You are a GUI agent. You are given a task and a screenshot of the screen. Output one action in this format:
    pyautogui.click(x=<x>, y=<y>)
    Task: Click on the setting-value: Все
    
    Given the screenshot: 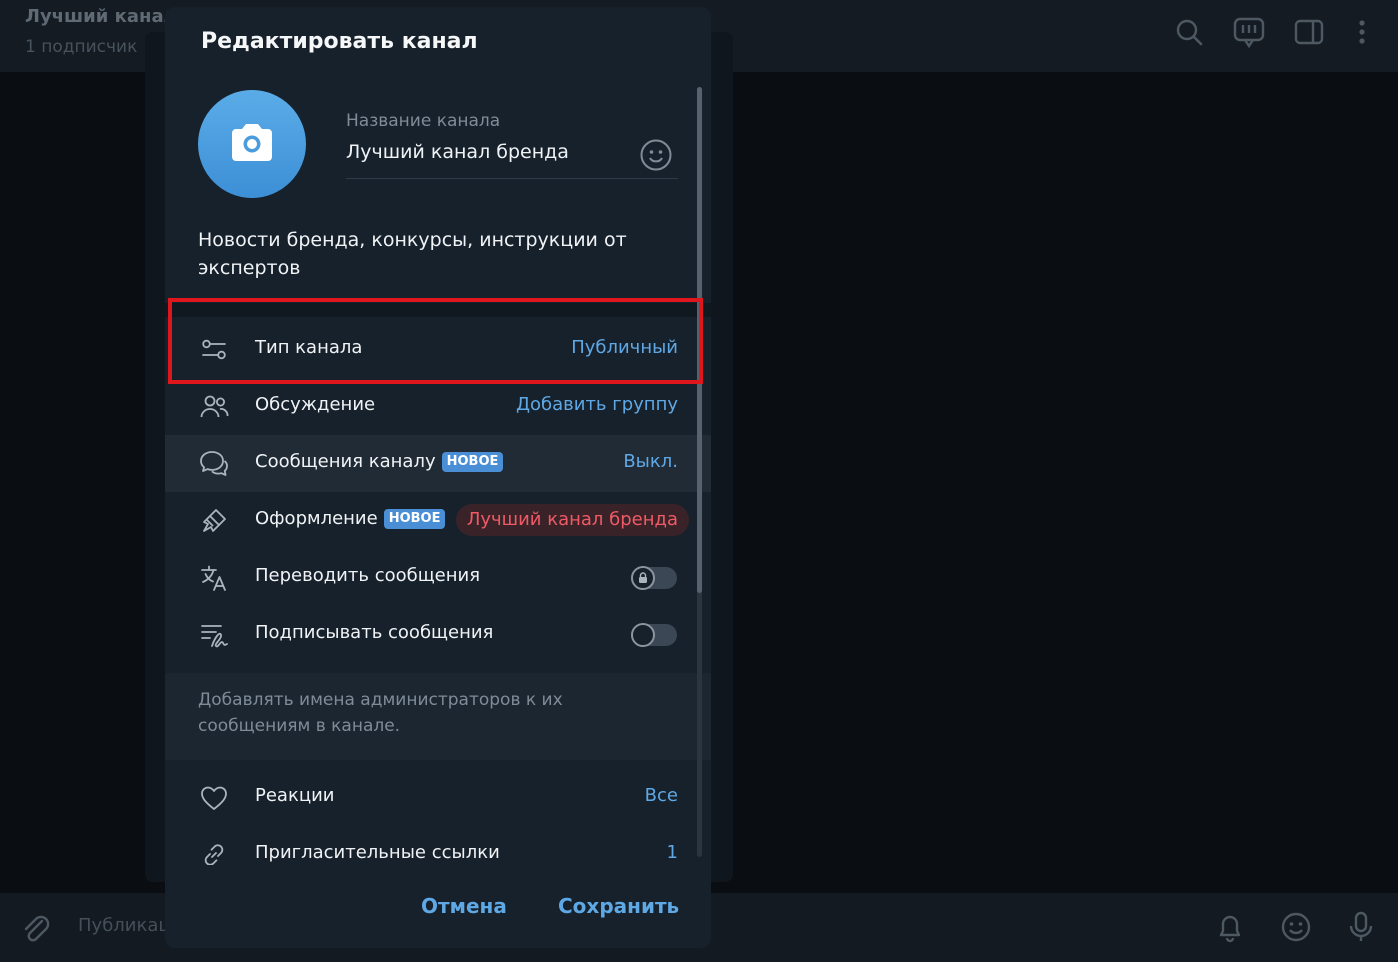 What is the action you would take?
    pyautogui.click(x=661, y=795)
    